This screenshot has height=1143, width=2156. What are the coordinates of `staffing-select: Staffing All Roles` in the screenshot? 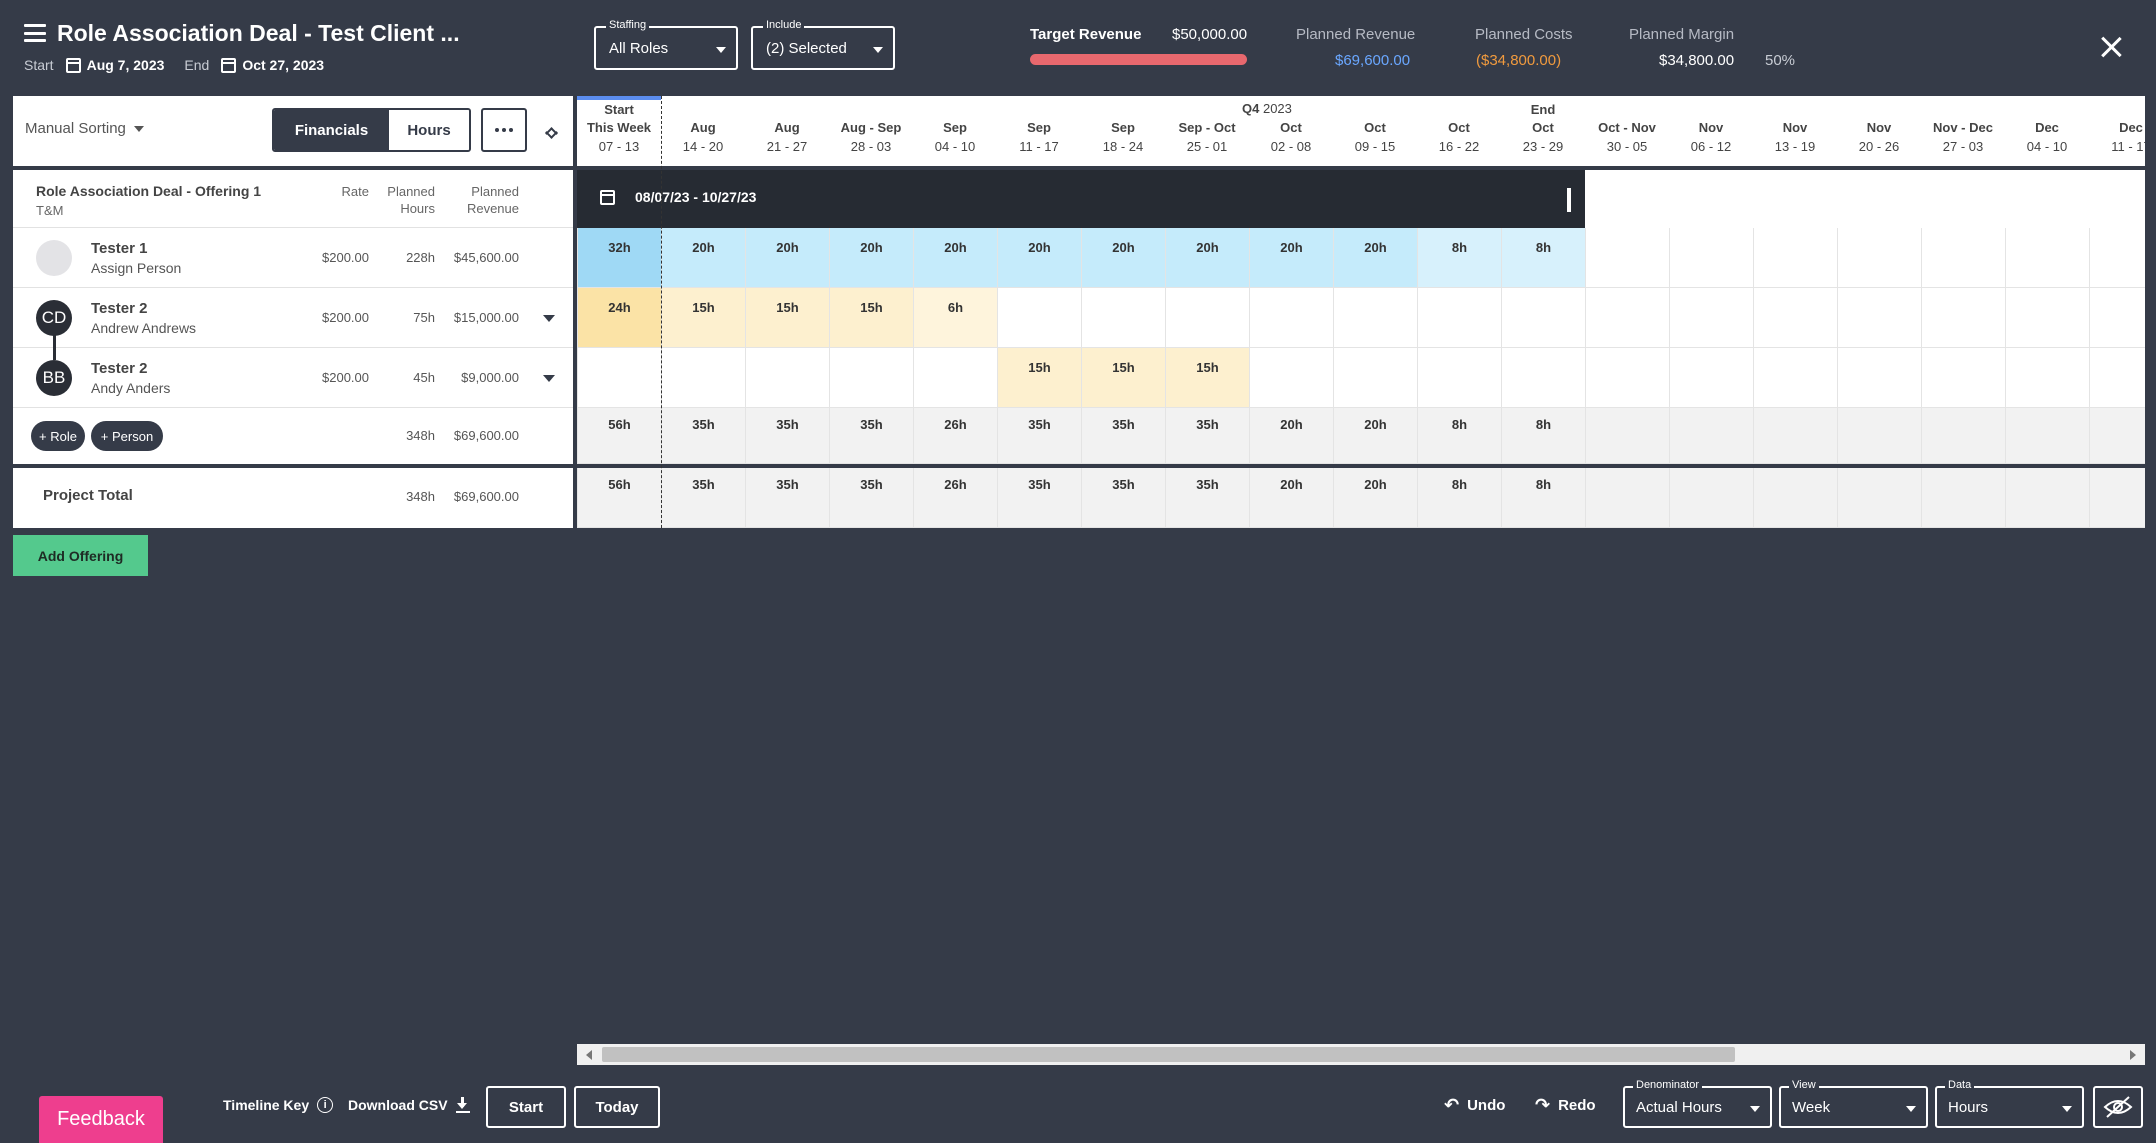 It's located at (666, 44).